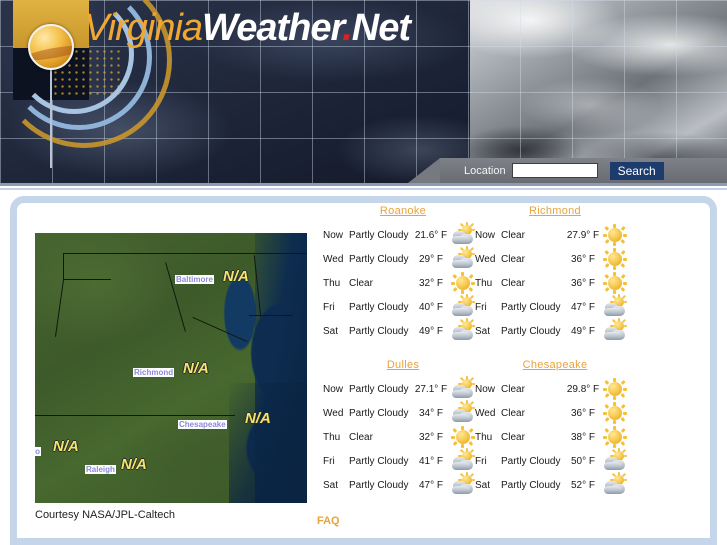 The height and width of the screenshot is (545, 727). What do you see at coordinates (555, 235) in the screenshot?
I see `forecast-row: Now Clear 27.9° F` at bounding box center [555, 235].